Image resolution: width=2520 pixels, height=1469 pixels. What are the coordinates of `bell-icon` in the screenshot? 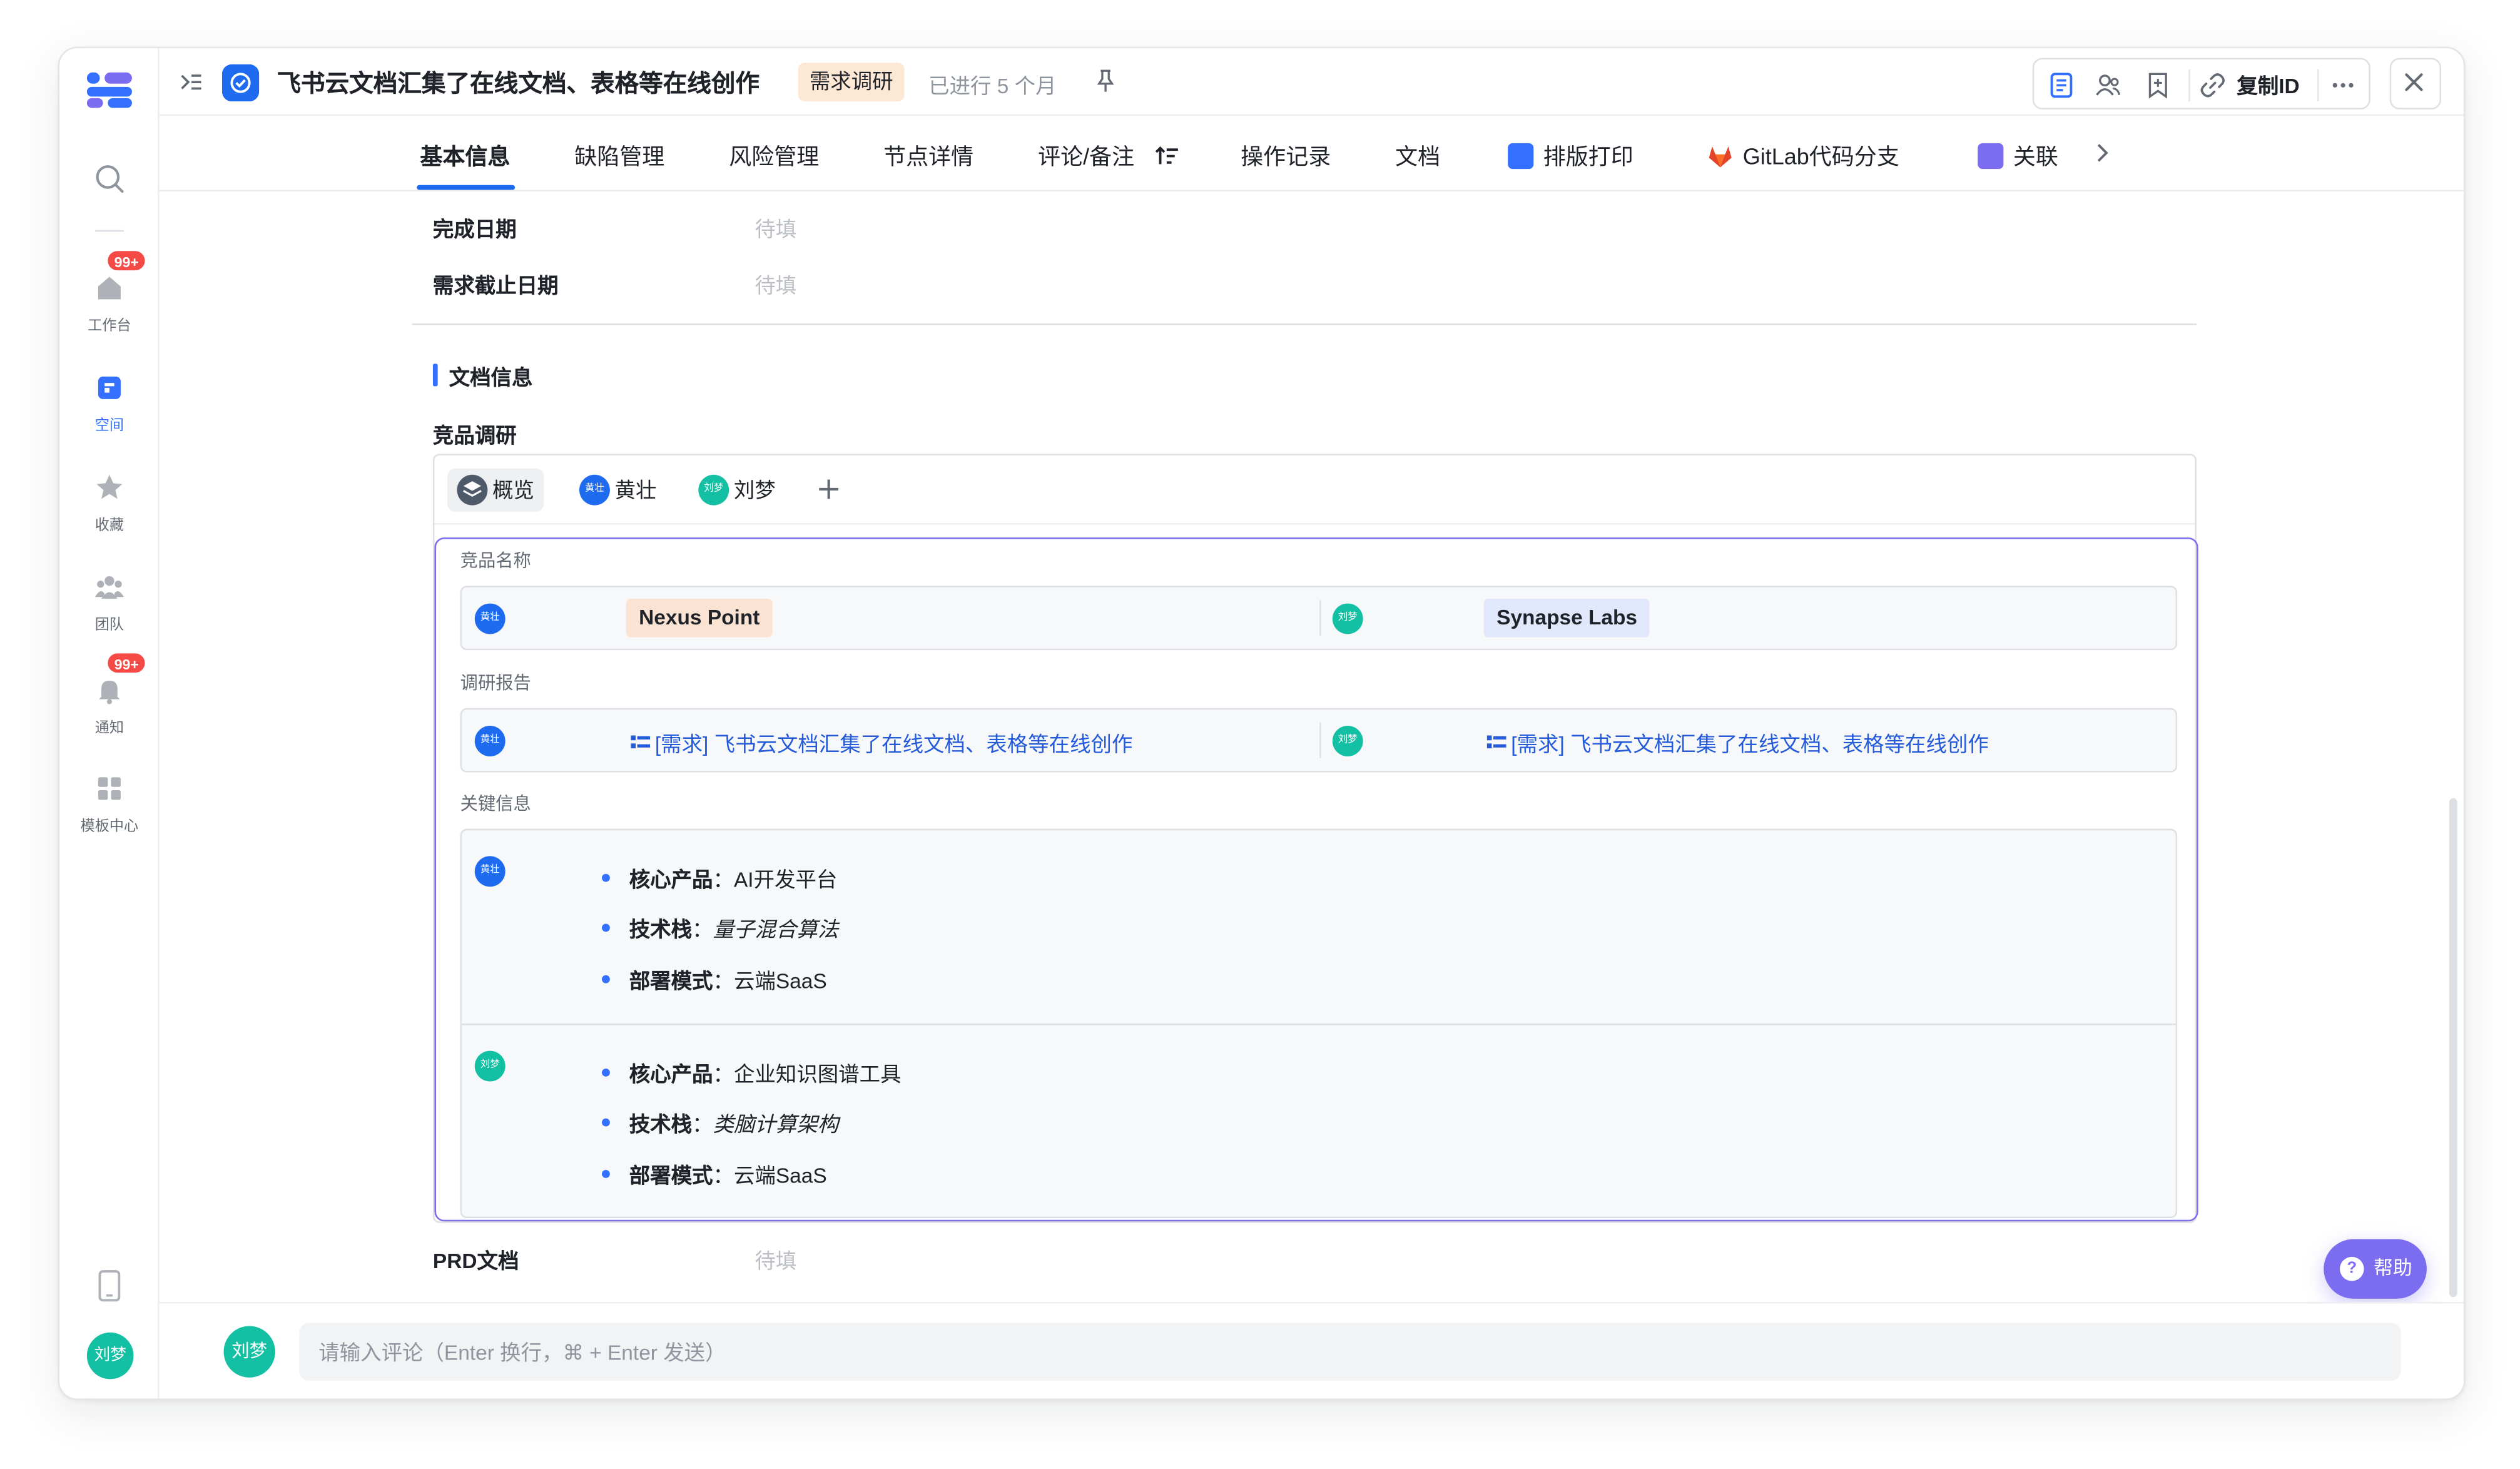 It's located at (110, 692).